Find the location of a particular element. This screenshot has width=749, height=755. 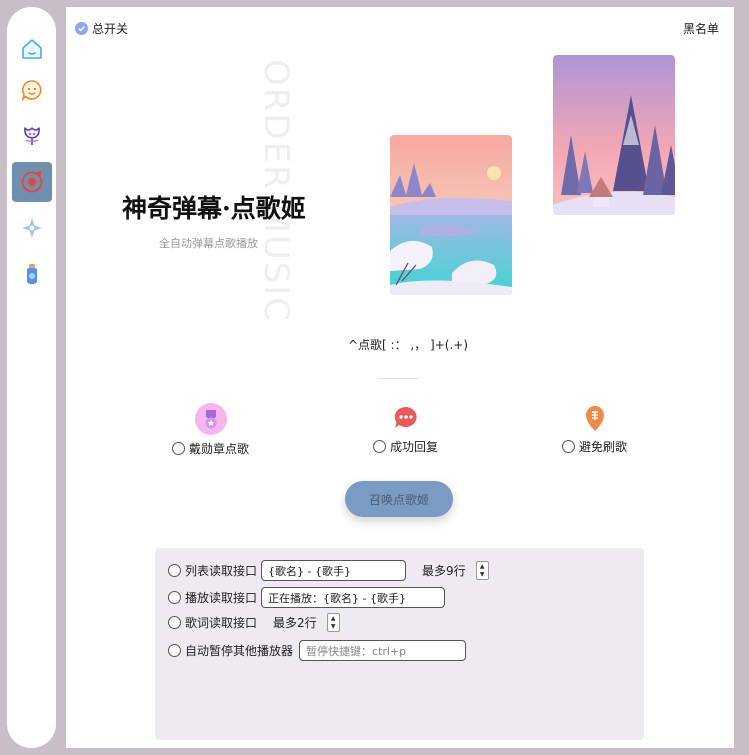

avoid-spam-radio: 避免刷歌 is located at coordinates (594, 446).